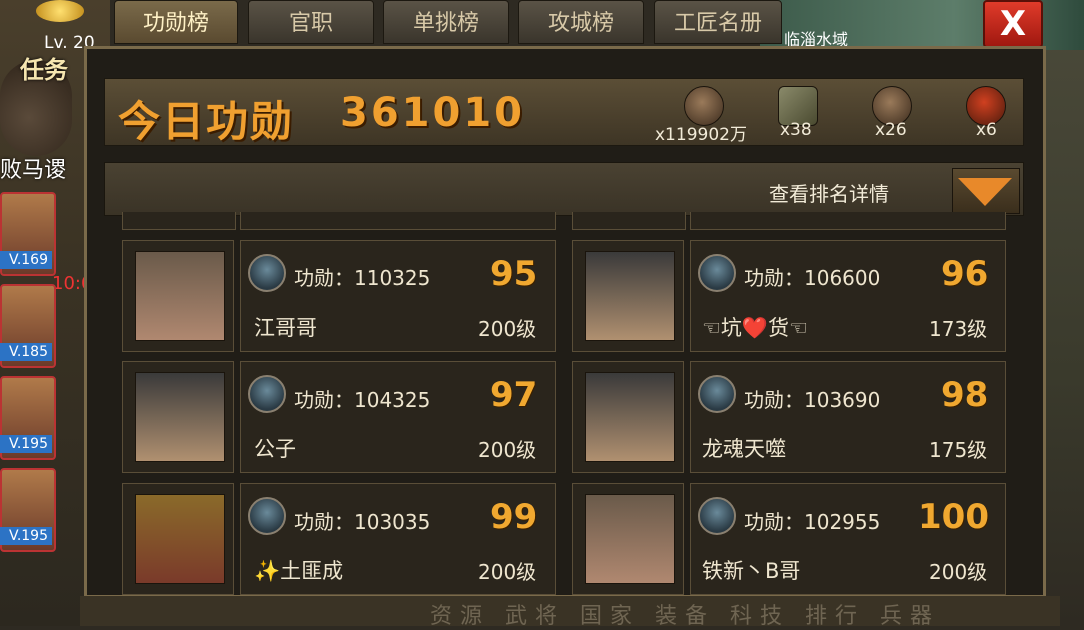 The height and width of the screenshot is (630, 1084). What do you see at coordinates (432, 113) in the screenshot?
I see `today-merit-value: 361010` at bounding box center [432, 113].